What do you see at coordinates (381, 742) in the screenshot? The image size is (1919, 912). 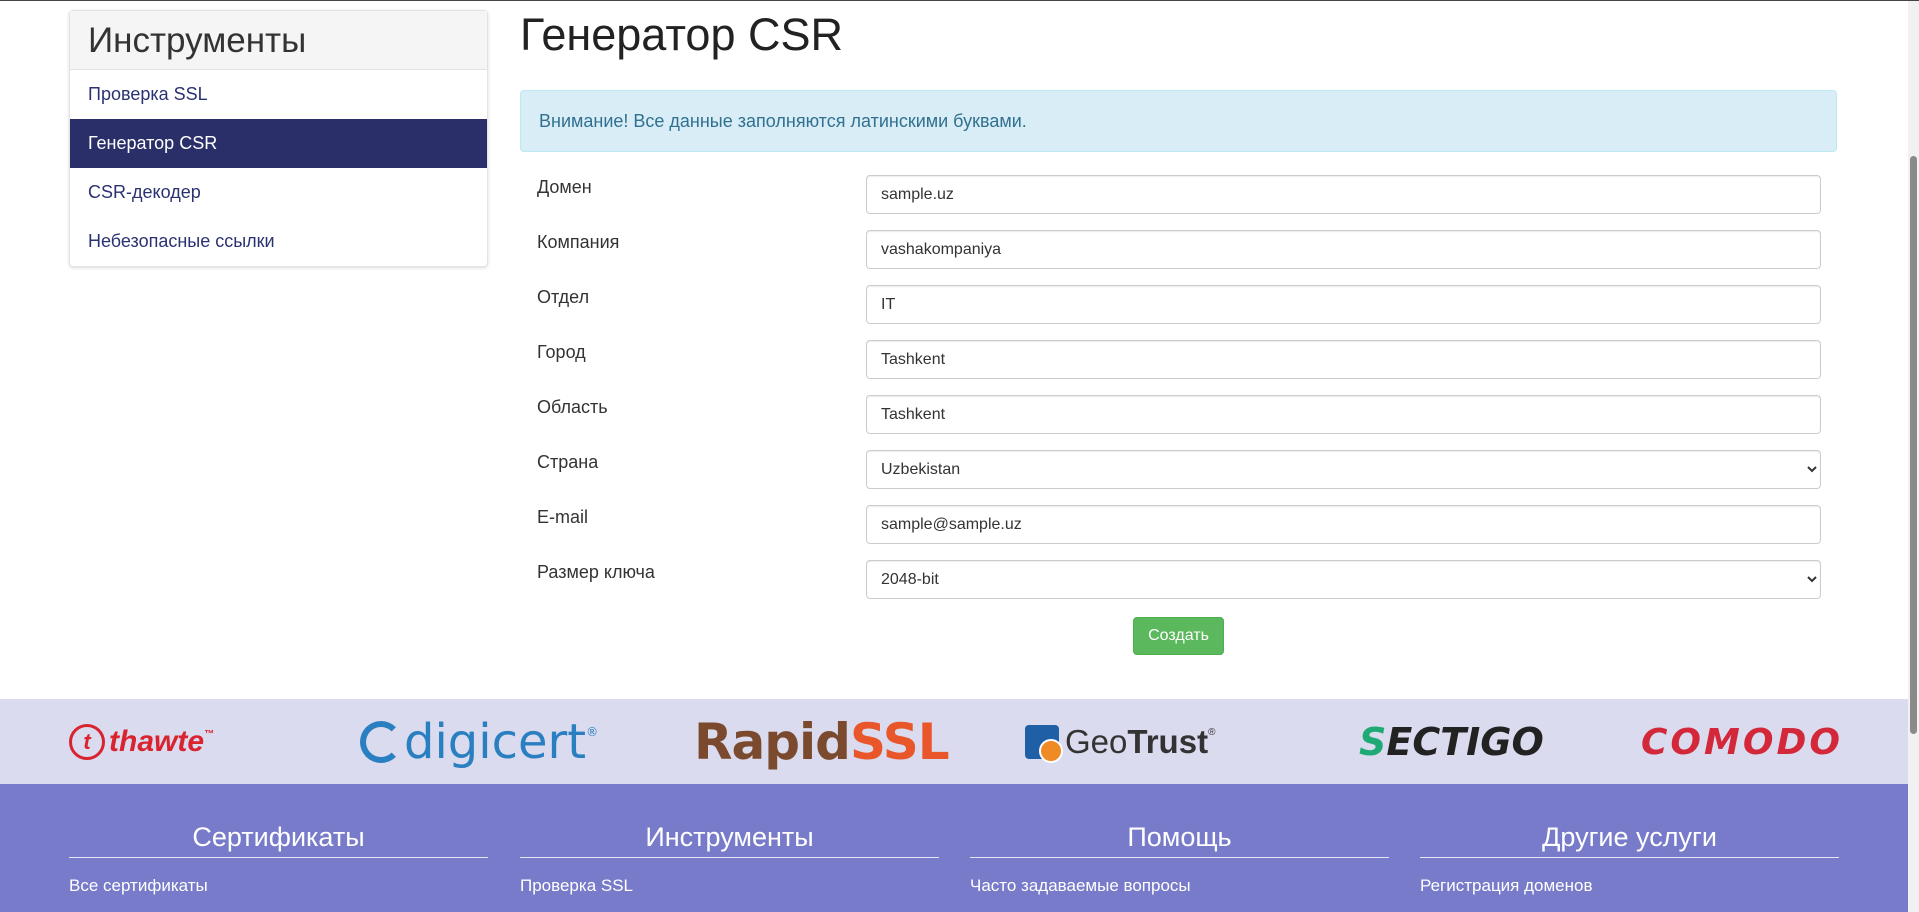 I see `digicert-mark` at bounding box center [381, 742].